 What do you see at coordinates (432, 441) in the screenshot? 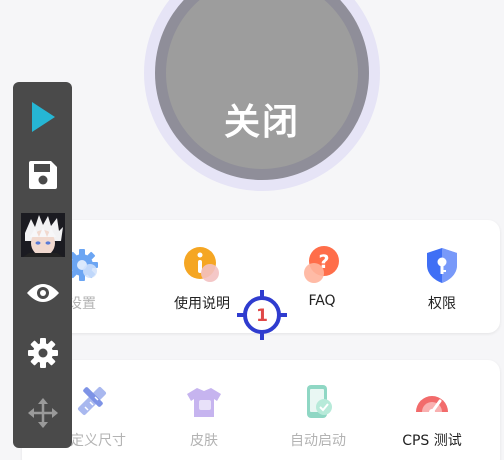
I see `cps-test-label: CPS 测试` at bounding box center [432, 441].